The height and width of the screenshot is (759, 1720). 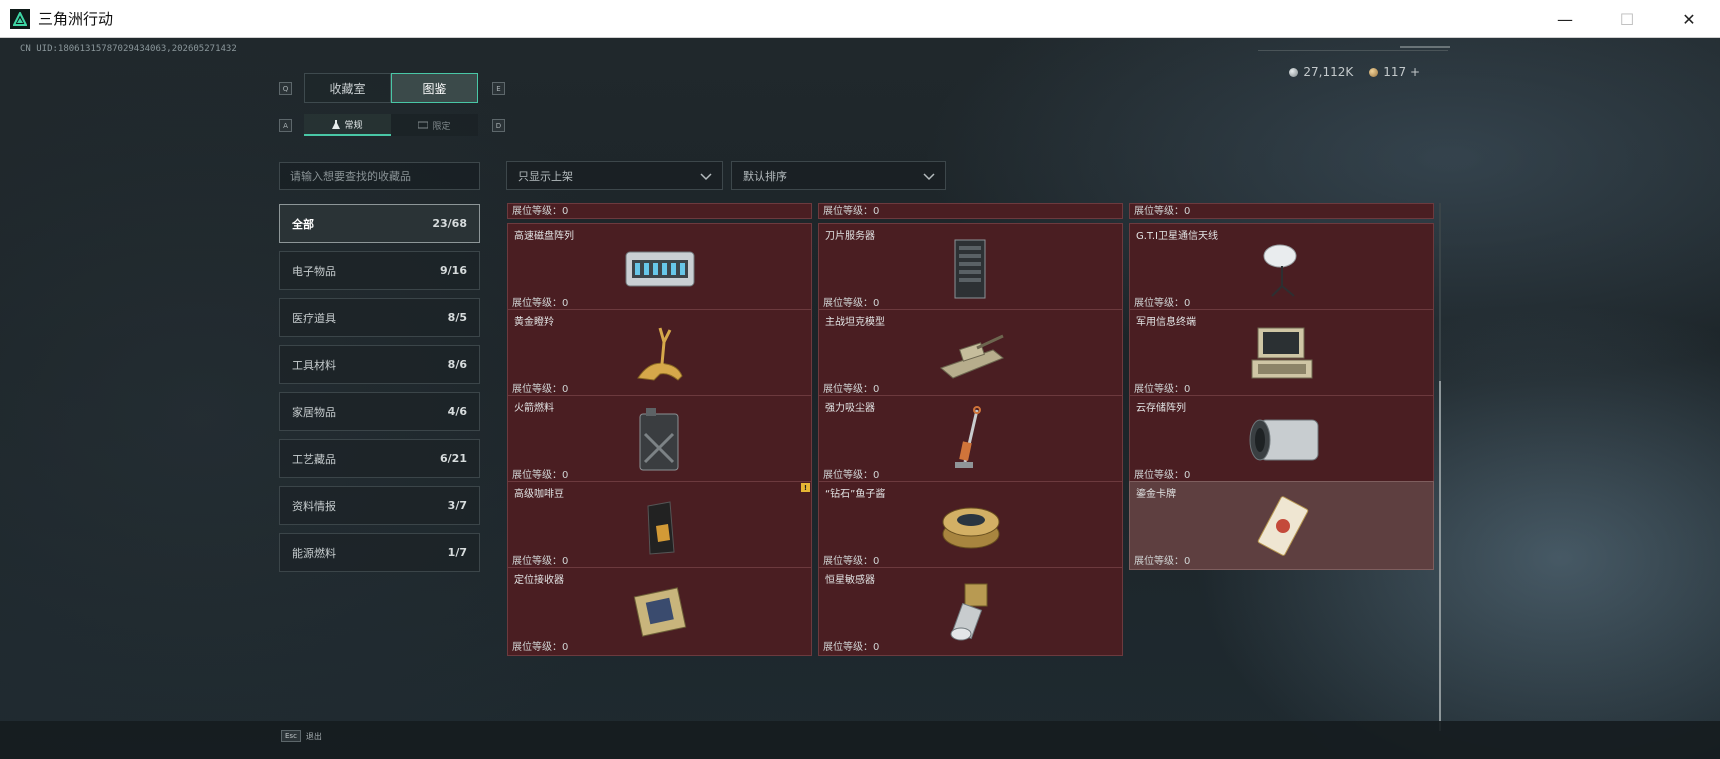 What do you see at coordinates (1294, 72) in the screenshot?
I see `silver-coin-icon` at bounding box center [1294, 72].